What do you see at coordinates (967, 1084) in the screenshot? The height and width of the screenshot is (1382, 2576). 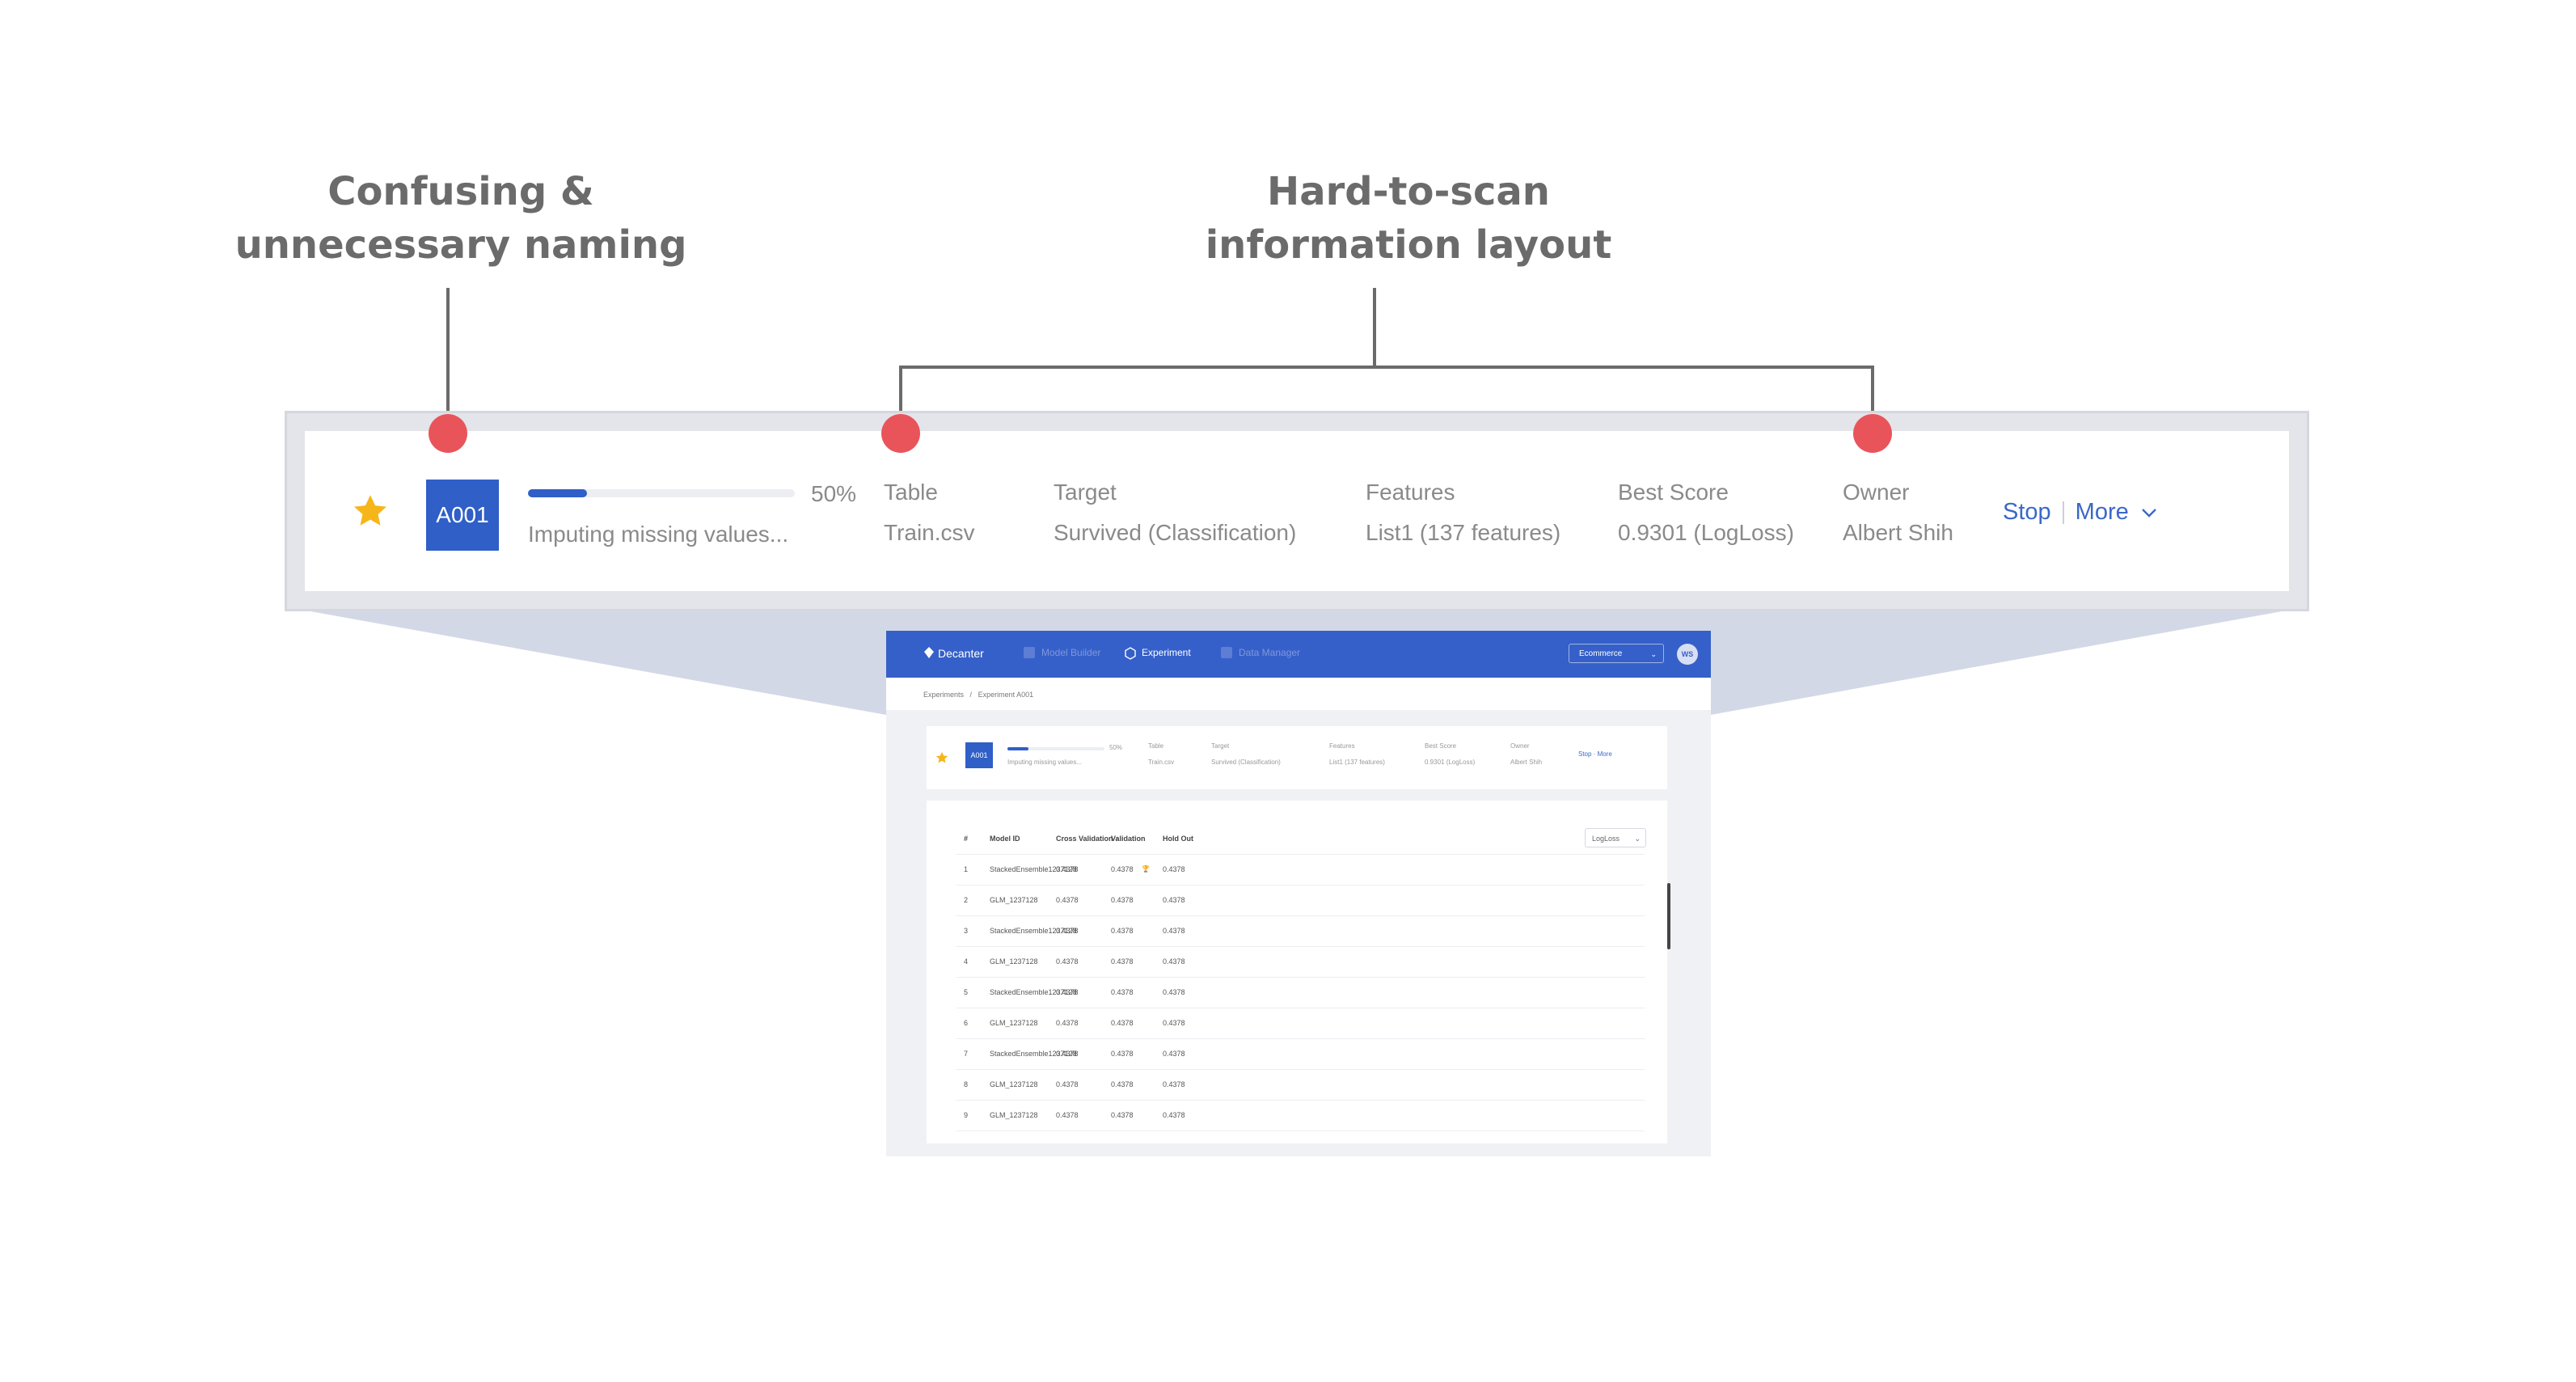 I see `row-index: 8` at bounding box center [967, 1084].